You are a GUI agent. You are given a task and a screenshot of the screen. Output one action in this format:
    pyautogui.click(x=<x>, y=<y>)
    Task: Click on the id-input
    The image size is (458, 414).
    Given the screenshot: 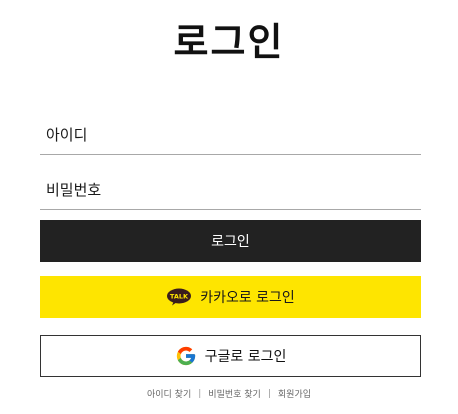 What is the action you would take?
    pyautogui.click(x=230, y=135)
    